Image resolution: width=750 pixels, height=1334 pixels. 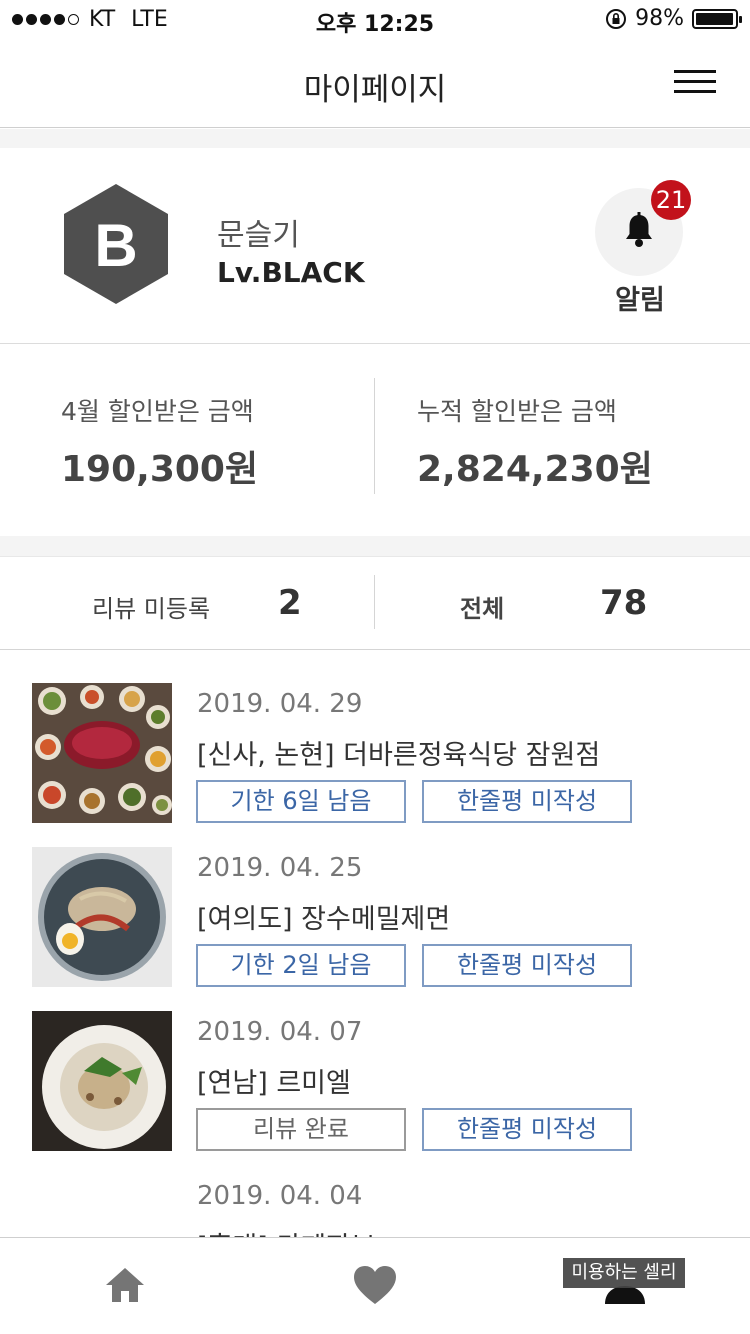 I want to click on status-bar: KT LTE 오후 12:25 98%, so click(x=375, y=20).